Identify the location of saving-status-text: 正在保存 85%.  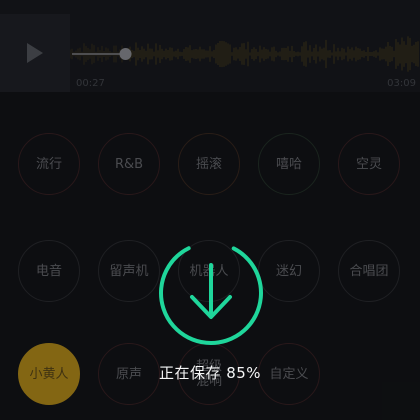
(210, 373).